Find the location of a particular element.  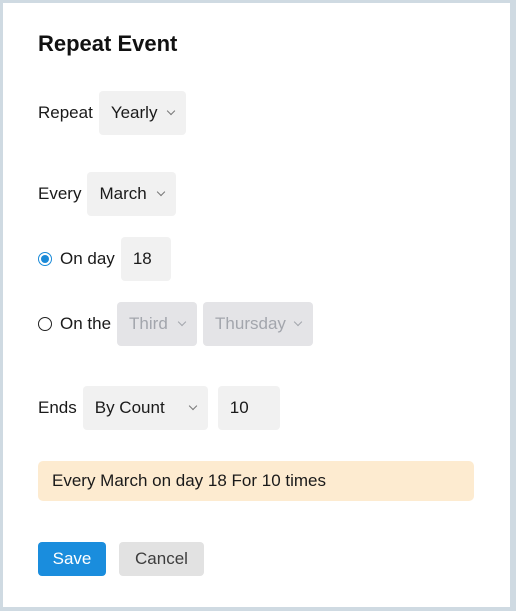

ordinal-select-value: Third is located at coordinates (148, 323).